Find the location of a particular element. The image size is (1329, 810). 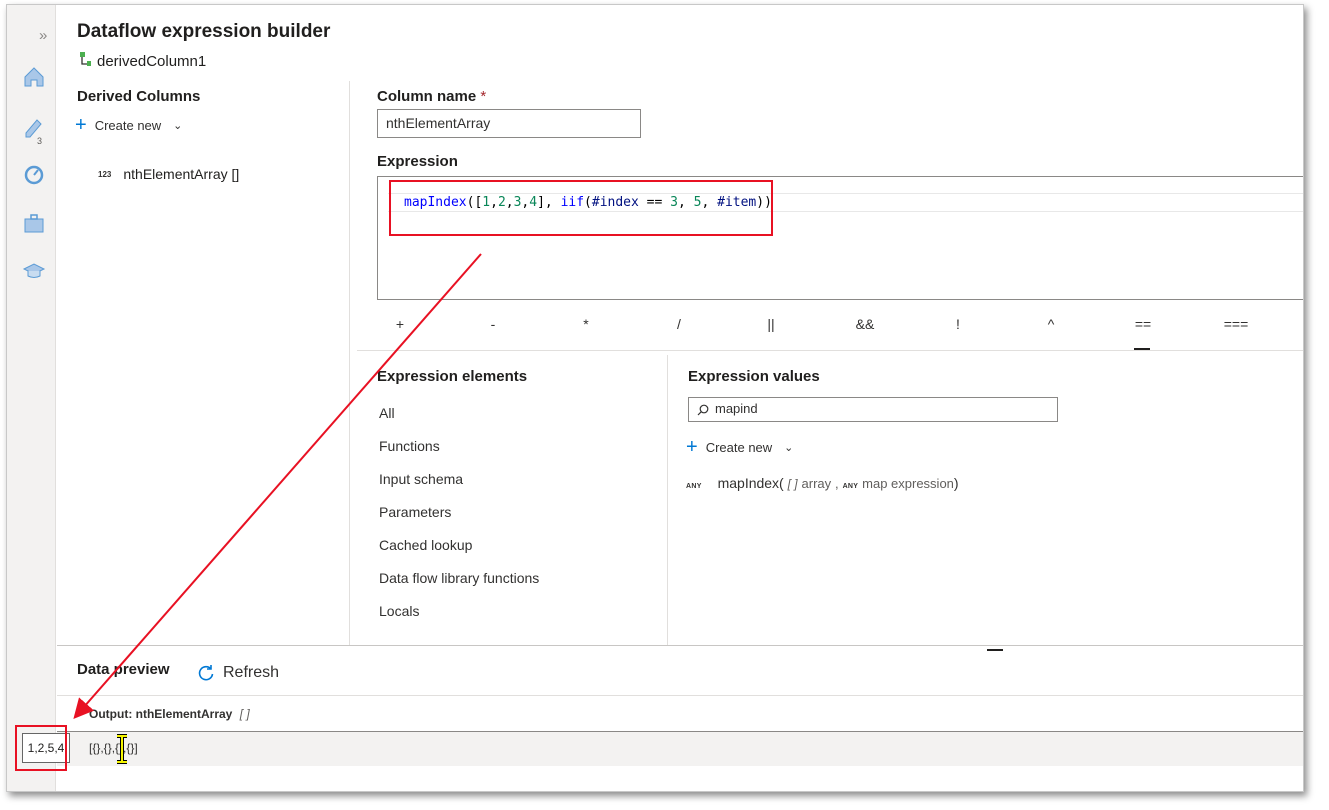

param1-name: array is located at coordinates (816, 483).